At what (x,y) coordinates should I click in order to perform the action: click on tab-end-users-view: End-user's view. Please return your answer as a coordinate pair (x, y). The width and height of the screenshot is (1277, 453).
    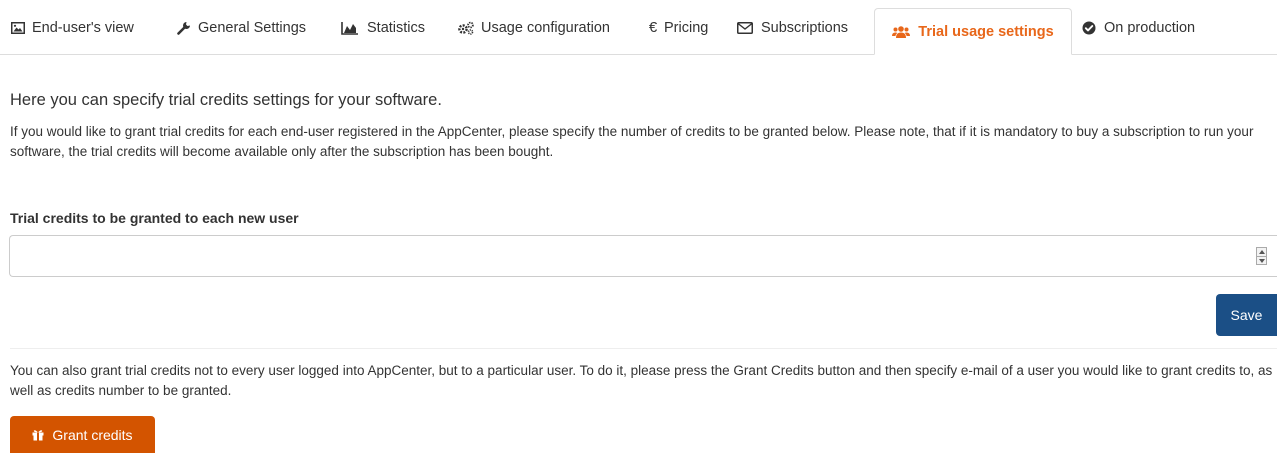
    Looking at the image, I should click on (72, 27).